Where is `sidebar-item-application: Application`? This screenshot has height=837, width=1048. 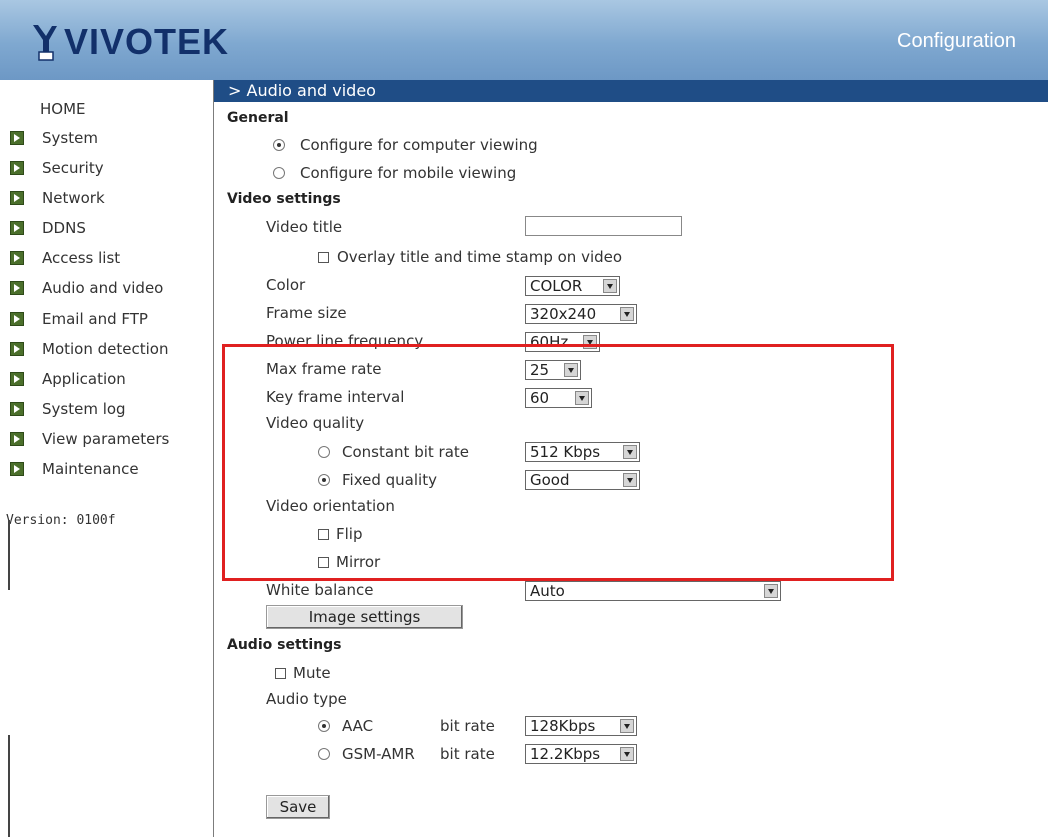 sidebar-item-application: Application is located at coordinates (68, 379).